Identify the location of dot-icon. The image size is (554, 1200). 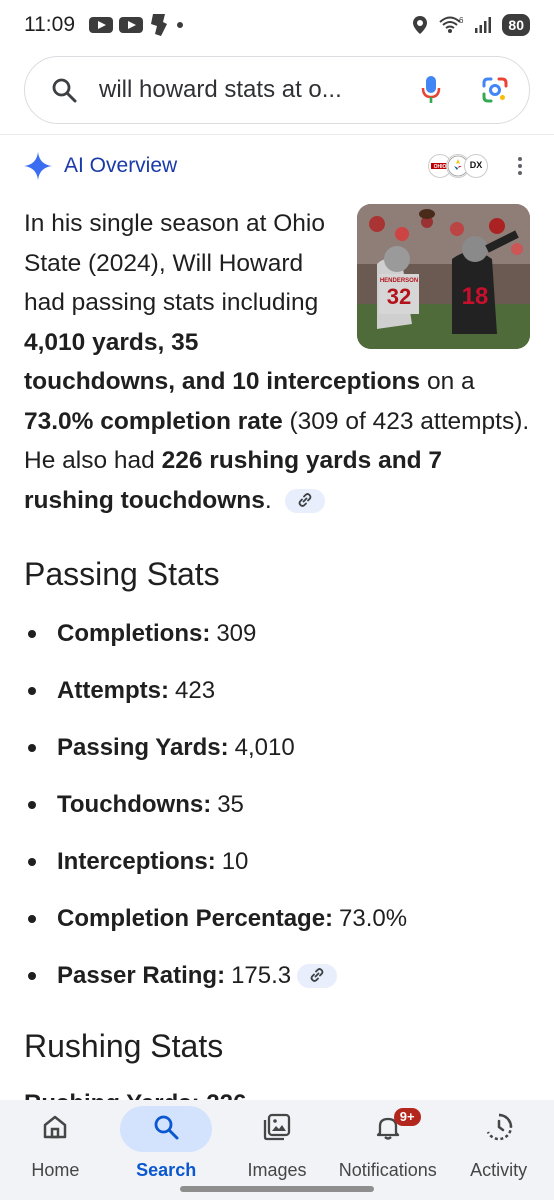
(180, 25).